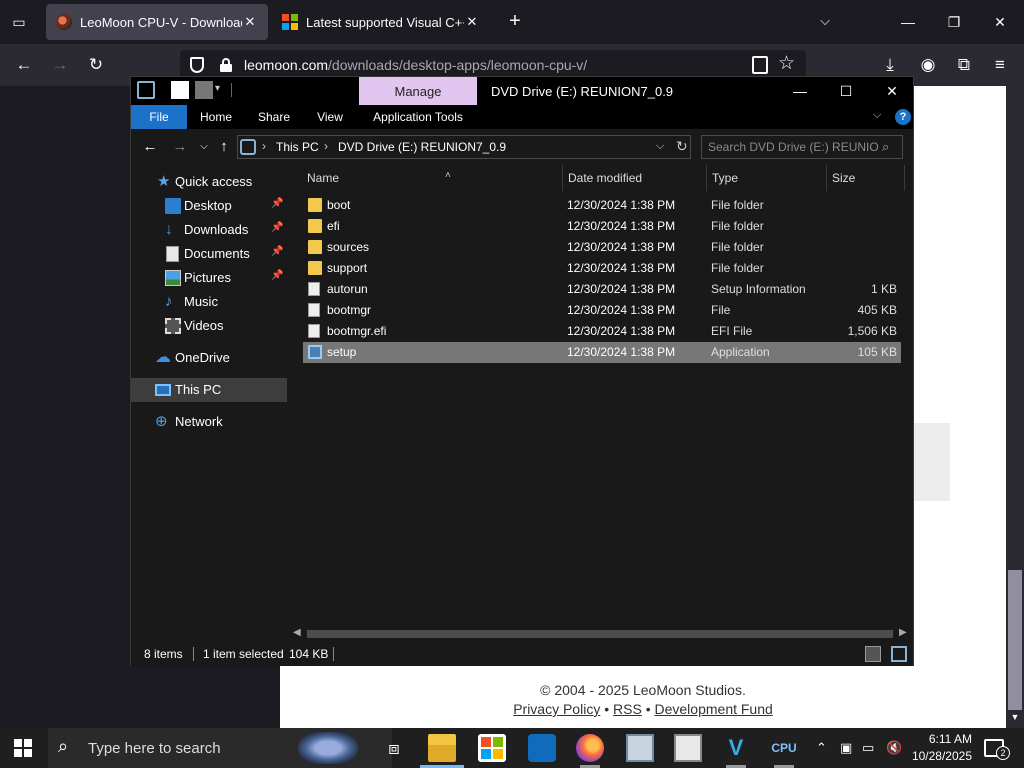  I want to click on column-header-name: Name ˄, so click(433, 178).